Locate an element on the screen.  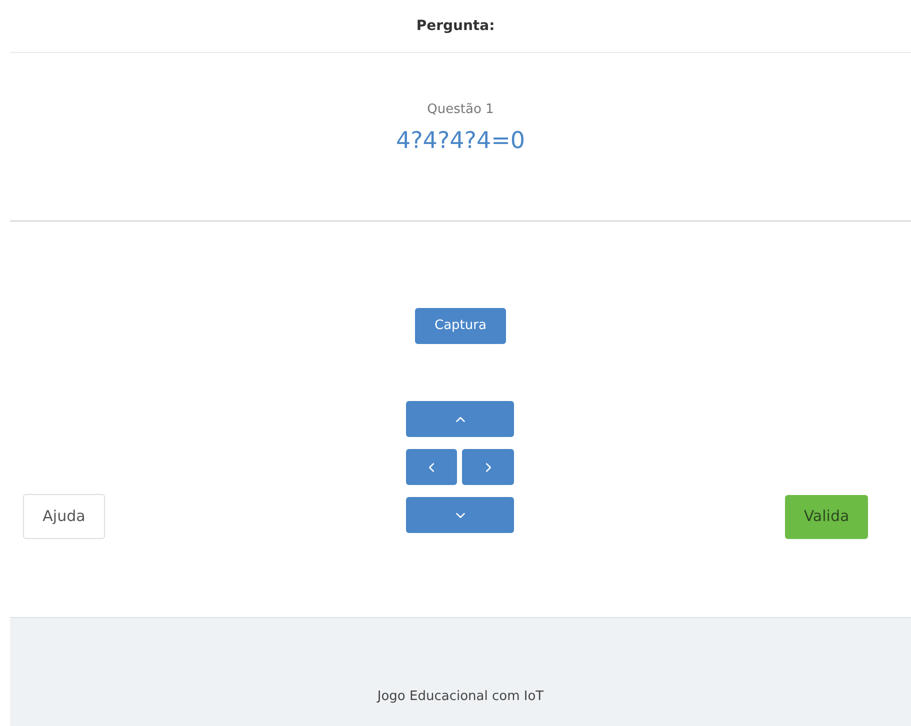
help-button: Ajuda is located at coordinates (64, 516).